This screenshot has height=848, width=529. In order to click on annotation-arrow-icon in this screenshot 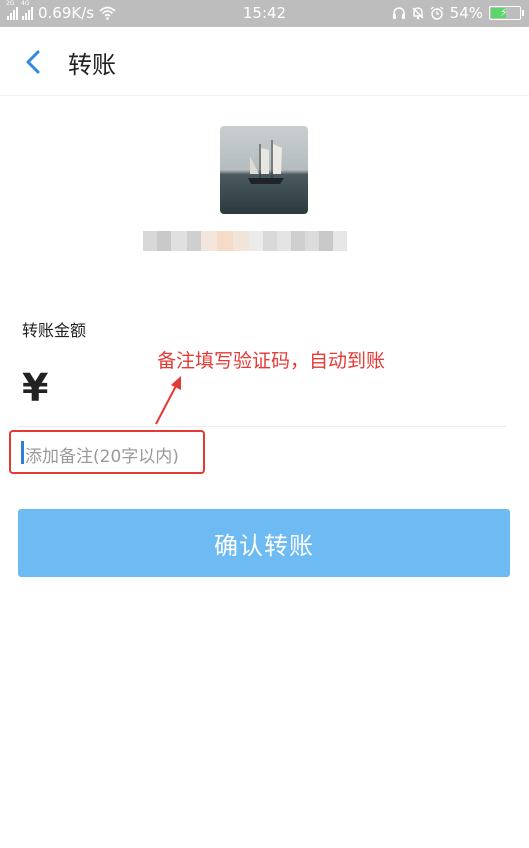, I will do `click(168, 400)`.